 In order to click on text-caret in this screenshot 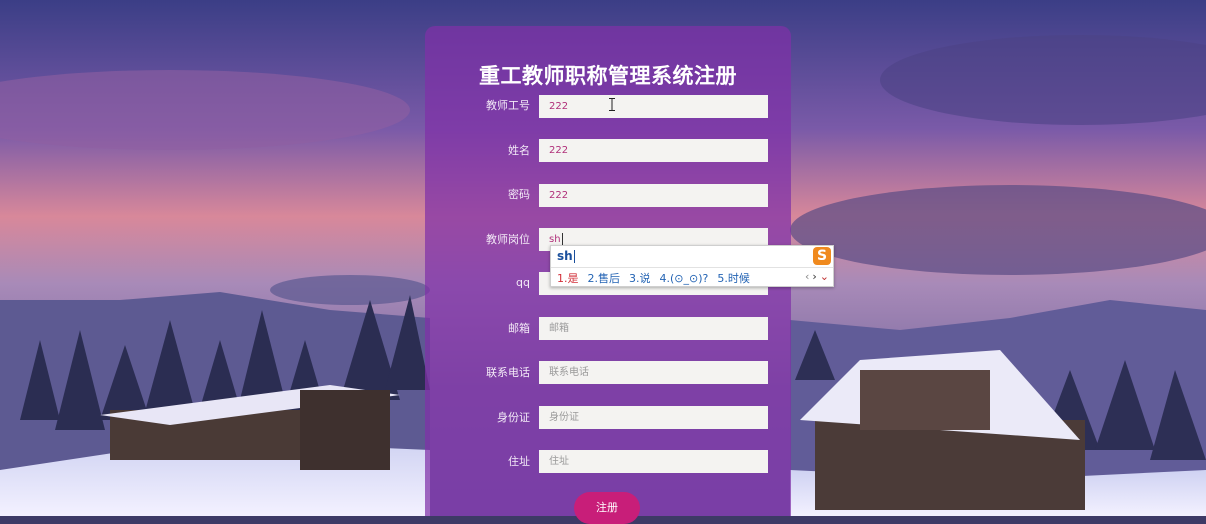, I will do `click(562, 239)`.